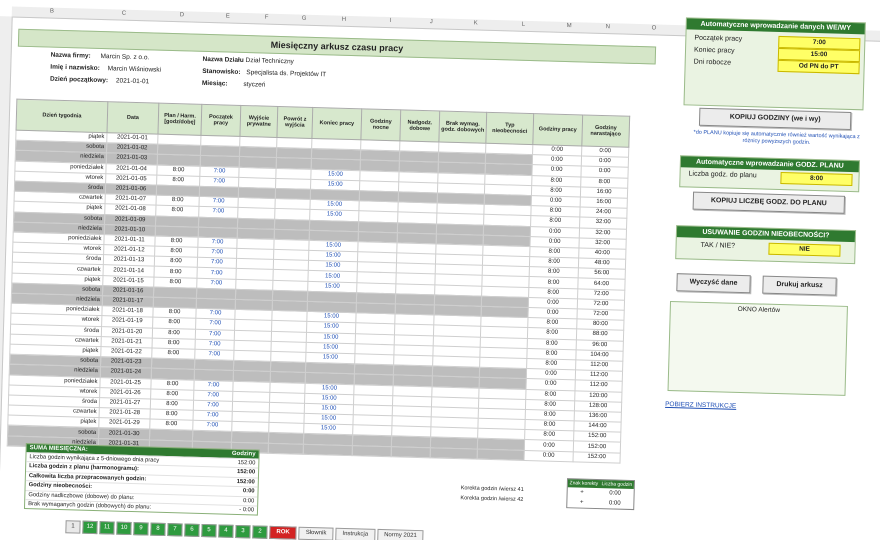 This screenshot has height=540, width=880. What do you see at coordinates (248, 501) in the screenshot?
I see `summary-value: 0:00` at bounding box center [248, 501].